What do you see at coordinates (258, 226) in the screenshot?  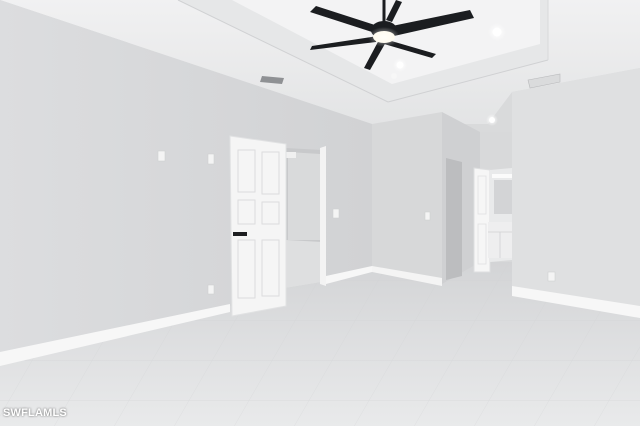 I see `interior-door-open` at bounding box center [258, 226].